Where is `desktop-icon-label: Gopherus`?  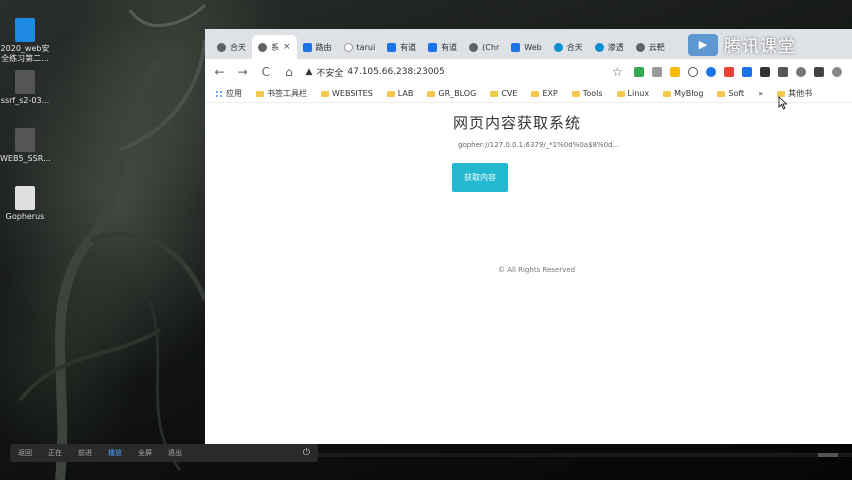
desktop-icon-label: Gopherus is located at coordinates (25, 216).